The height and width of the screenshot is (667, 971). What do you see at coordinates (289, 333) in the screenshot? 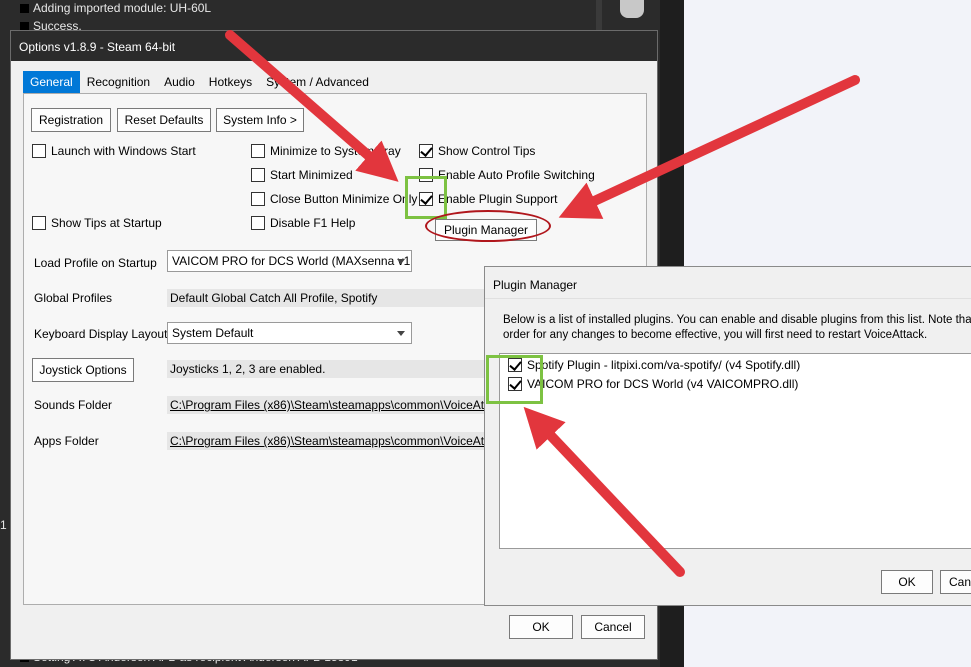
I see `keyboard-layout-dropdown: System Default` at bounding box center [289, 333].